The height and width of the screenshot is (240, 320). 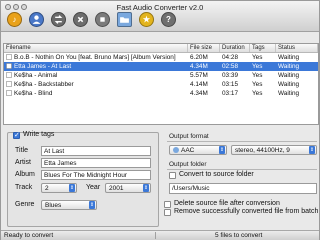 I want to click on question-icon: ?, so click(x=168, y=19).